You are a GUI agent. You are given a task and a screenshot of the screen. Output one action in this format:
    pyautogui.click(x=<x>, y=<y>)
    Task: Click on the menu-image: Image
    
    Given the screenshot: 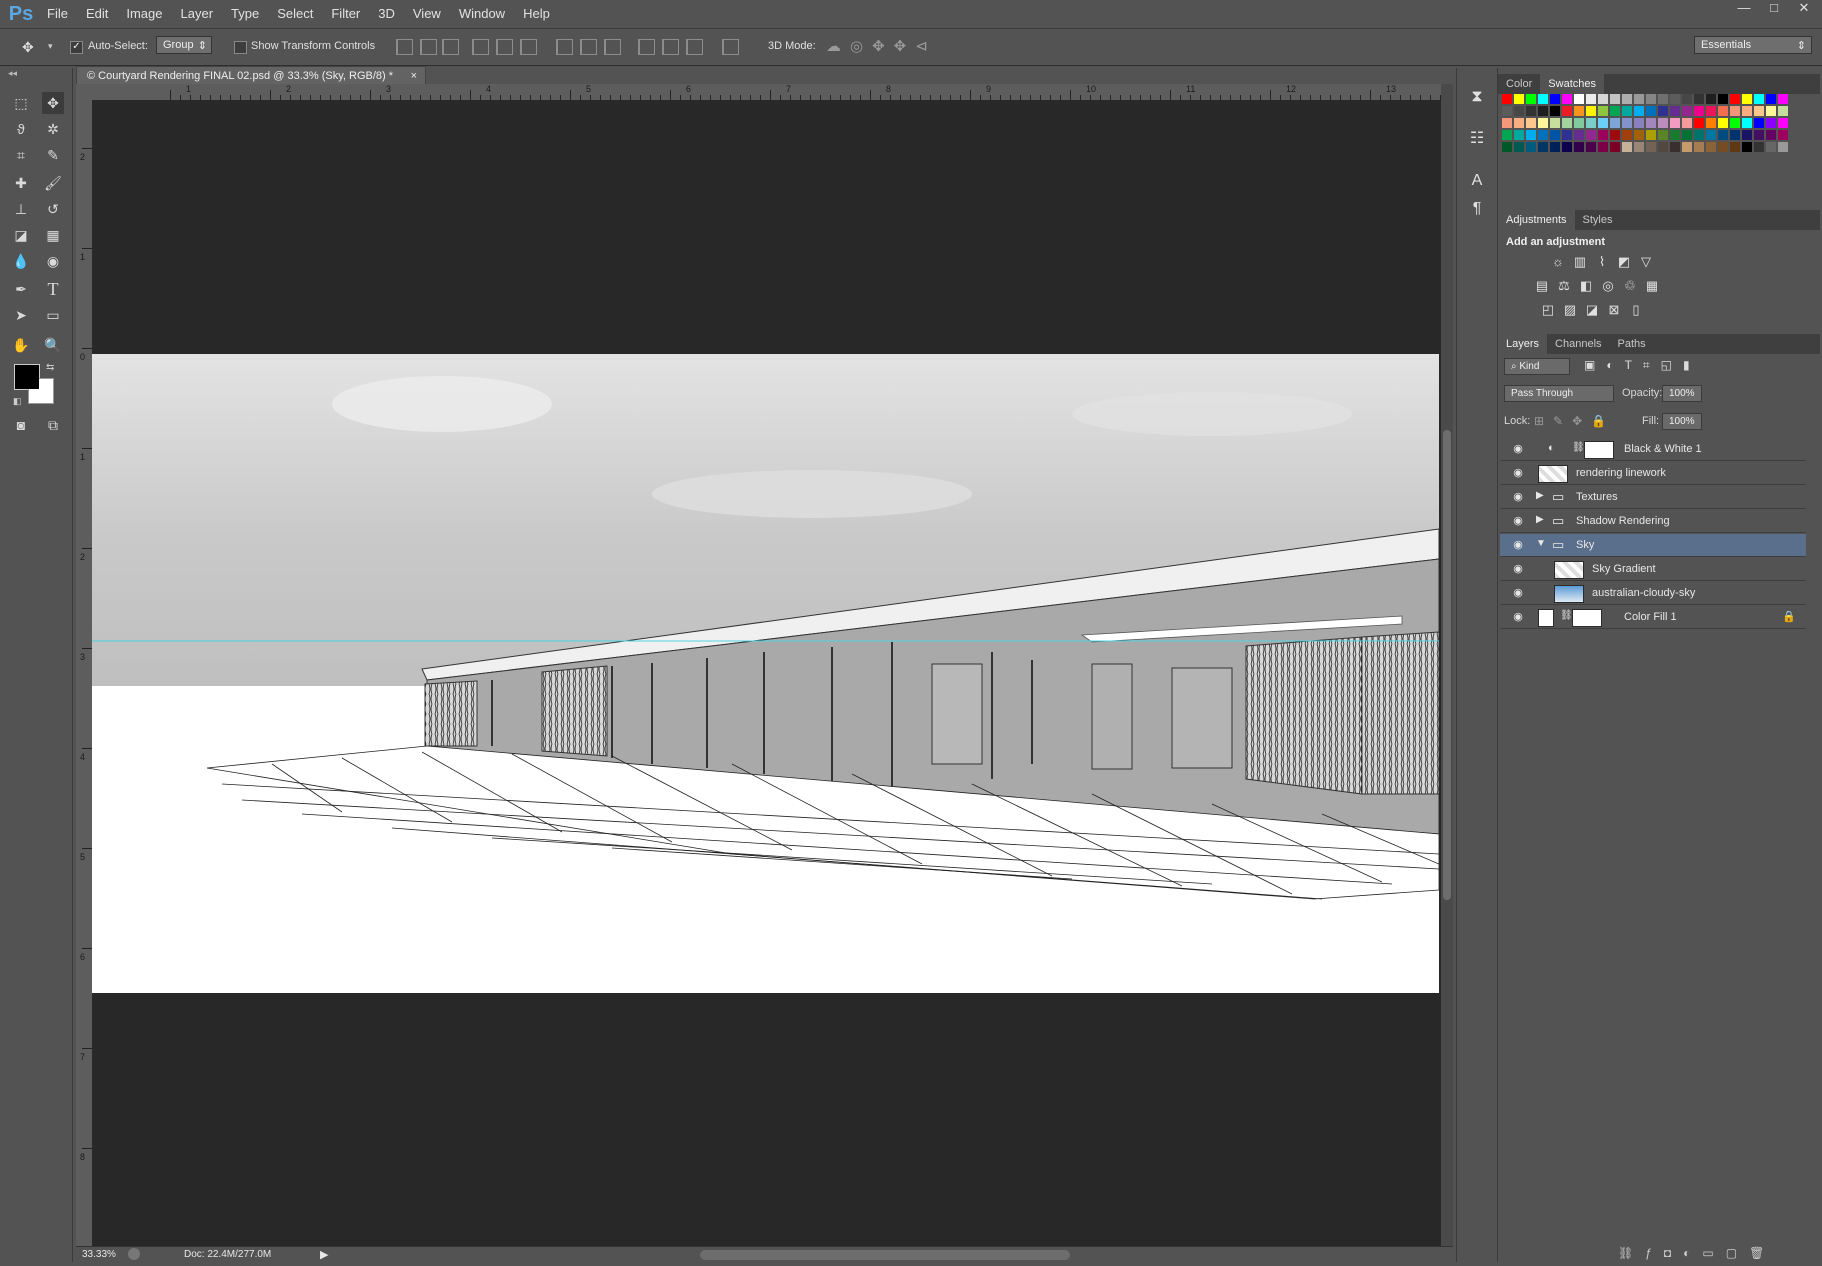 What is the action you would take?
    pyautogui.click(x=144, y=14)
    